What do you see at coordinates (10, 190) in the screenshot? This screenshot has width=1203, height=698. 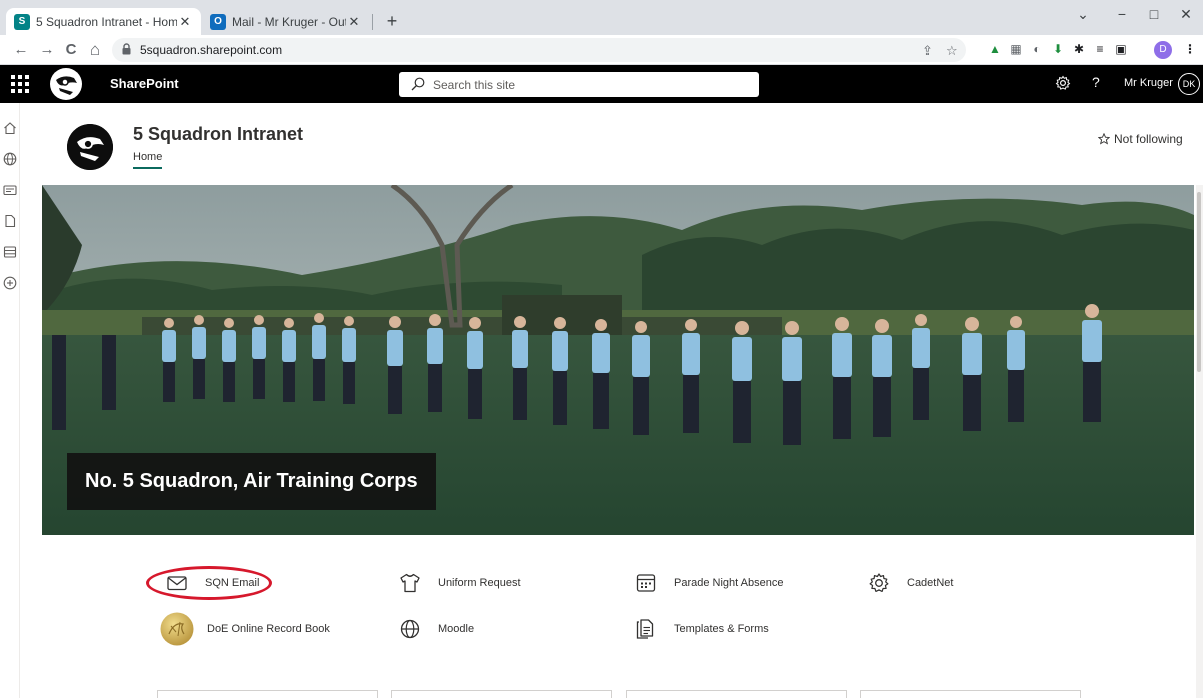 I see `news-icon` at bounding box center [10, 190].